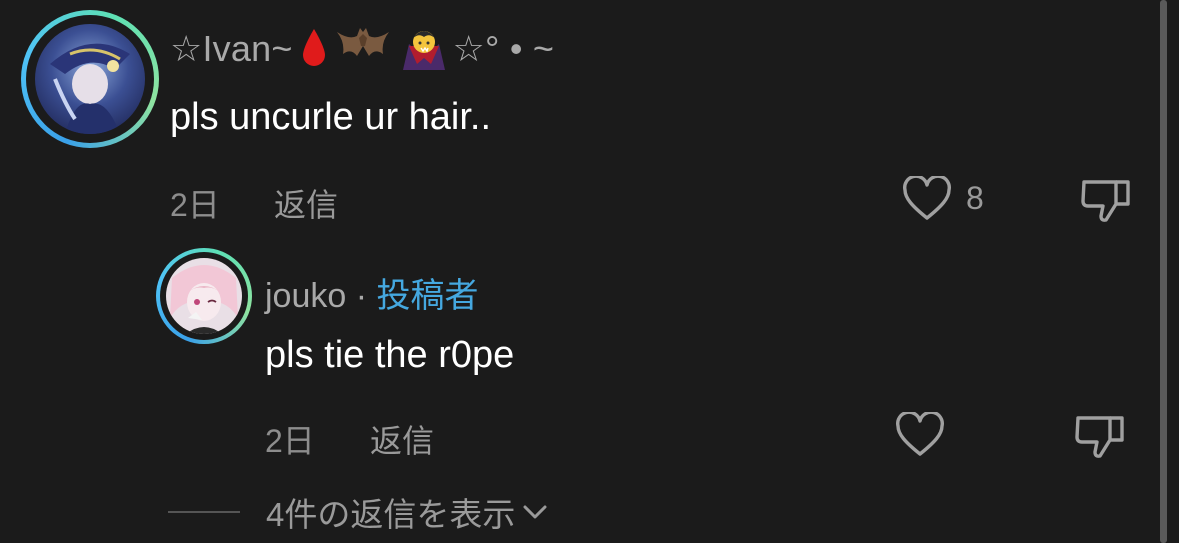  What do you see at coordinates (1163, 271) in the screenshot?
I see `scrollbar` at bounding box center [1163, 271].